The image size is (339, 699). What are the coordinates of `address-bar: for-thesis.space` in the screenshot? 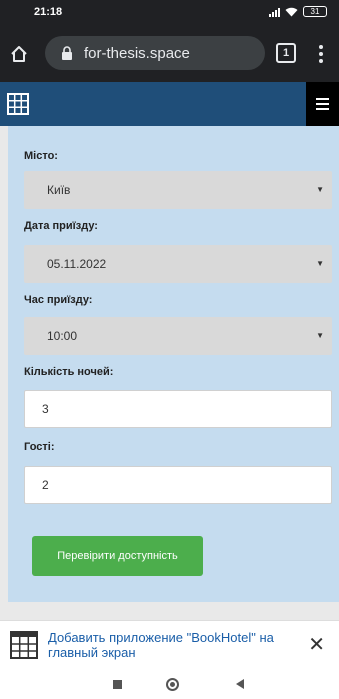 It's located at (155, 53).